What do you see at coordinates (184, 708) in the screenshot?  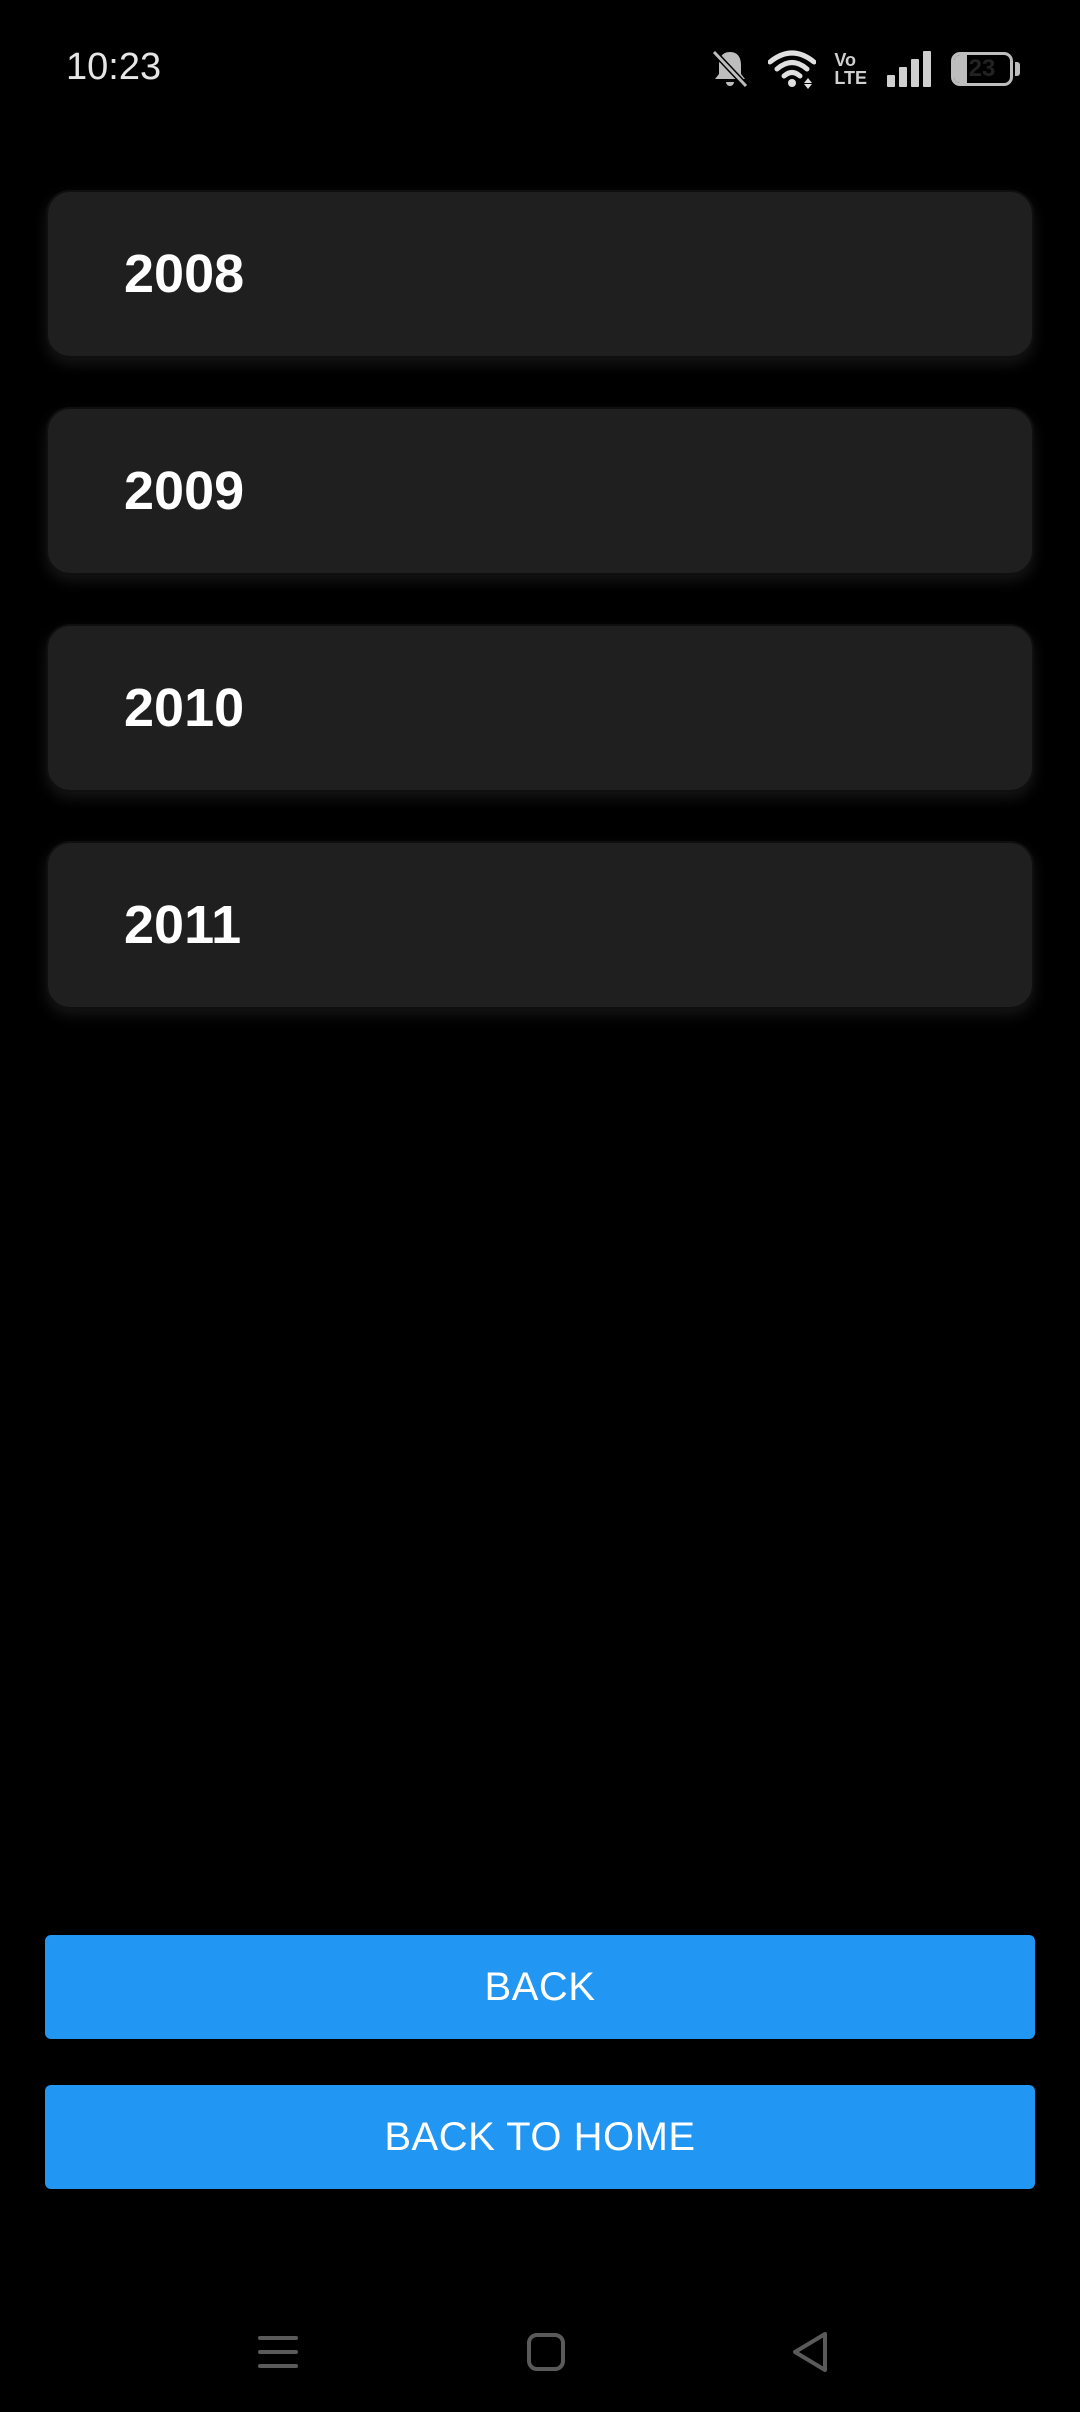 I see `year-label: 2010` at bounding box center [184, 708].